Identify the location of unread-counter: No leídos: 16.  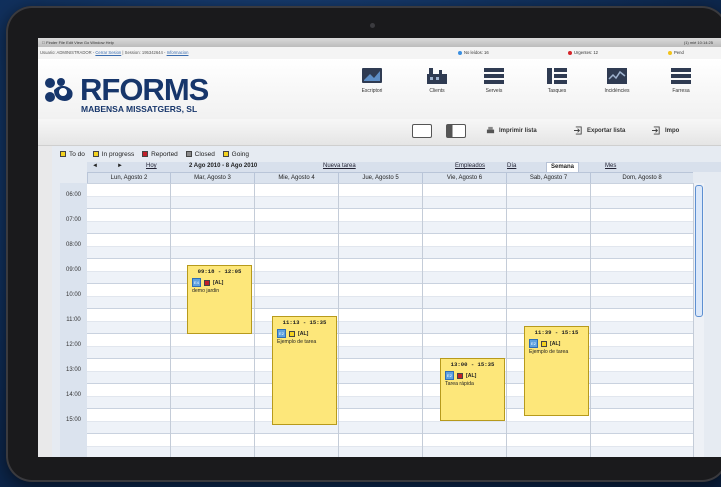
(473, 53).